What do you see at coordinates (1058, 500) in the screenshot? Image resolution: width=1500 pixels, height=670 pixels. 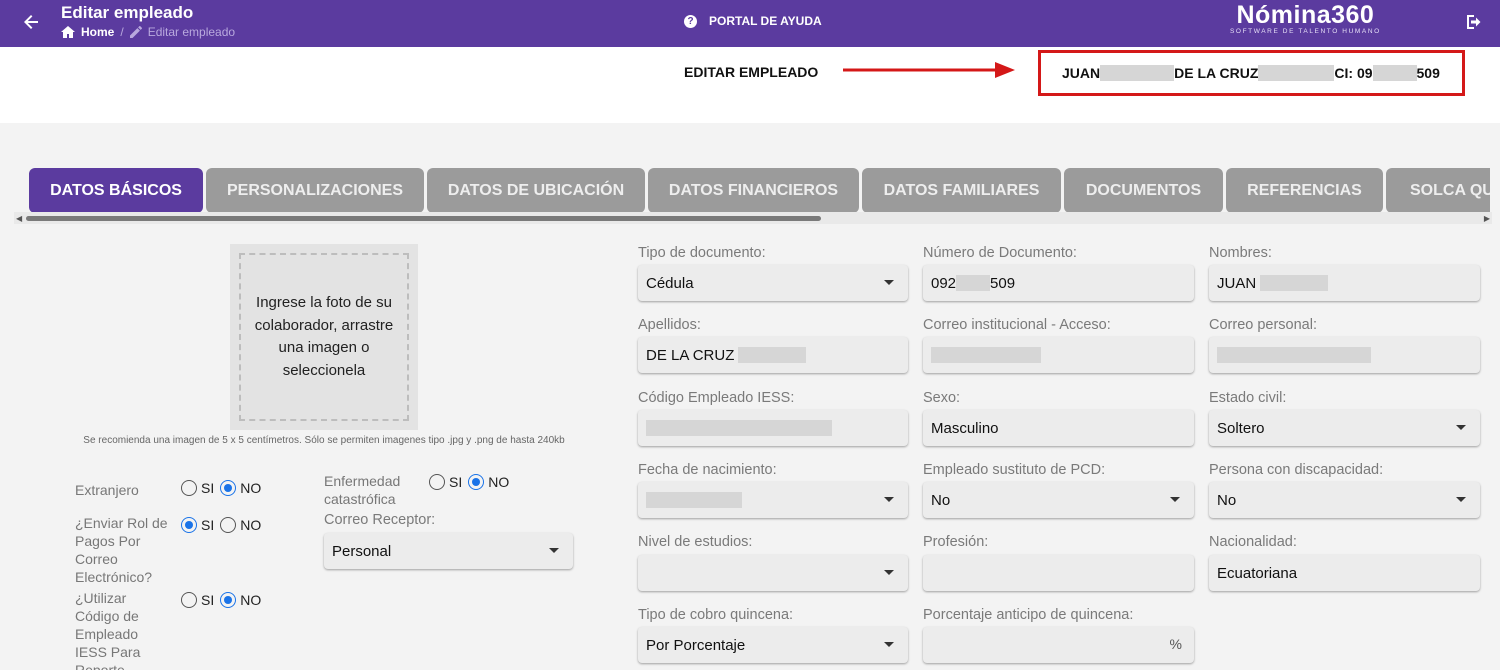 I see `sustituto-pcd-select: No` at bounding box center [1058, 500].